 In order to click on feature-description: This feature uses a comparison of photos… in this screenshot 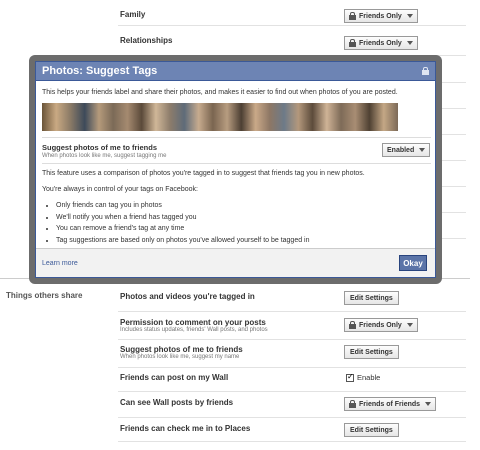, I will do `click(203, 173)`.